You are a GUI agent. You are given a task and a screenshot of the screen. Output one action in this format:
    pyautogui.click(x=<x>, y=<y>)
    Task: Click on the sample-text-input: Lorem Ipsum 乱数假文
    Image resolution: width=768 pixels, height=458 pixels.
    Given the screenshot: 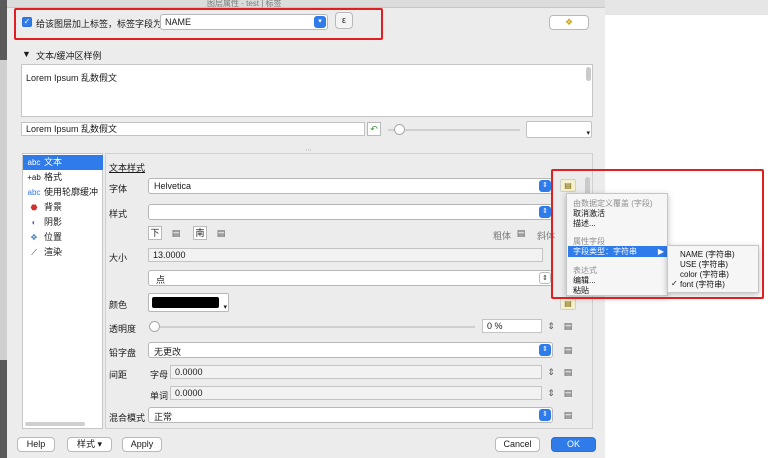 What is the action you would take?
    pyautogui.click(x=193, y=129)
    